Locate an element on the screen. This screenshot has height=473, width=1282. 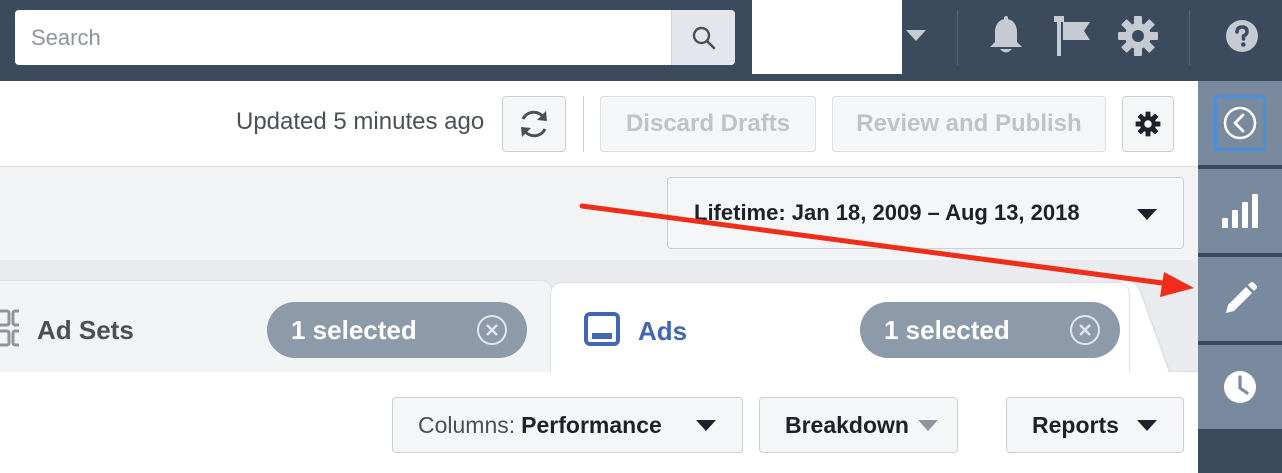
search-box is located at coordinates (375, 37).